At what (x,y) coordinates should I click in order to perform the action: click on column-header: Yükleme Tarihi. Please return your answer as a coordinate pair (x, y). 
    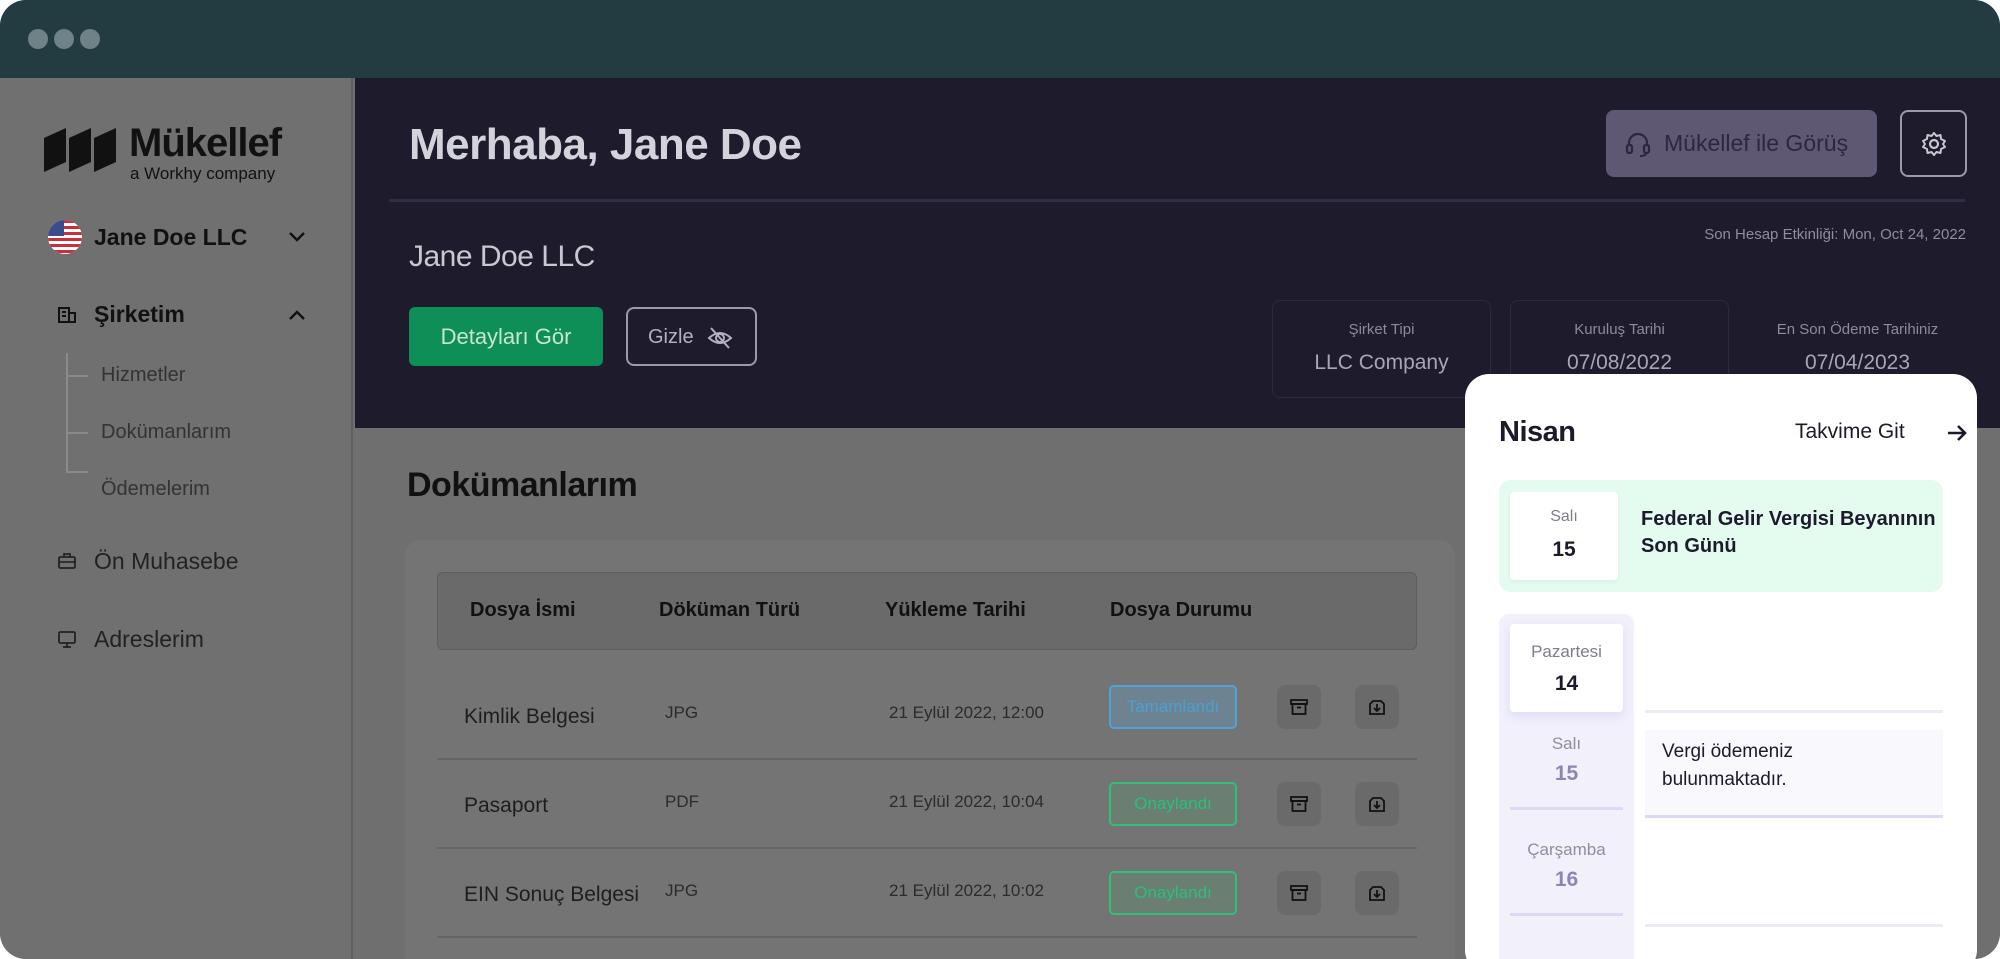
    Looking at the image, I should click on (955, 610).